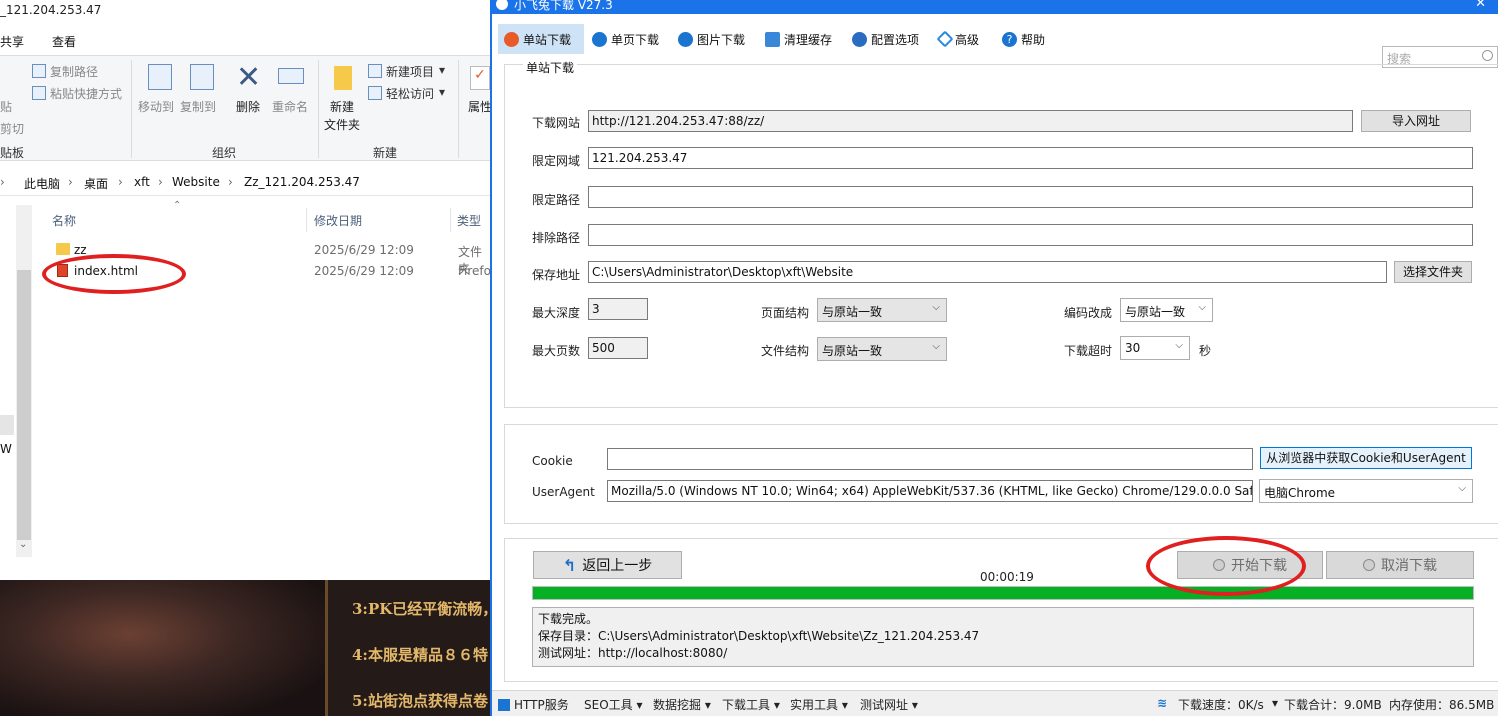 The height and width of the screenshot is (716, 1498). I want to click on title-bar: 小飞兔下载 V27.3 ✕, so click(995, 7).